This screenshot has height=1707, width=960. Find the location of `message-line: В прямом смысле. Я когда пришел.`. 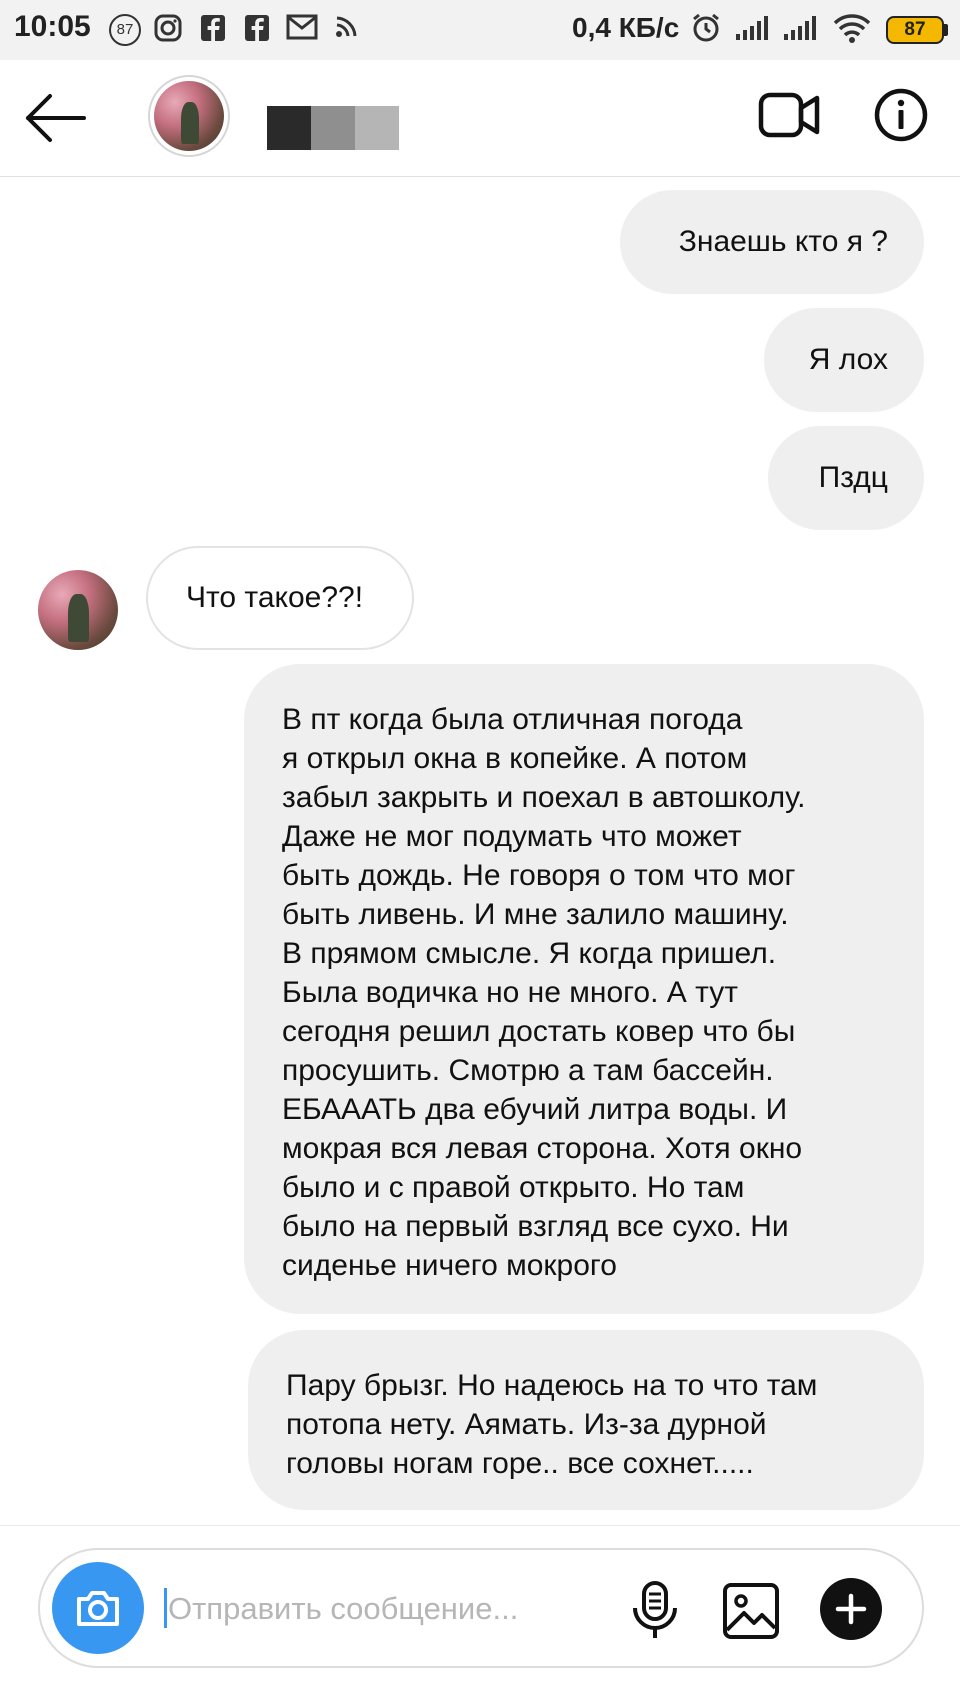

message-line: В прямом смысле. Я когда пришел. is located at coordinates (529, 953).